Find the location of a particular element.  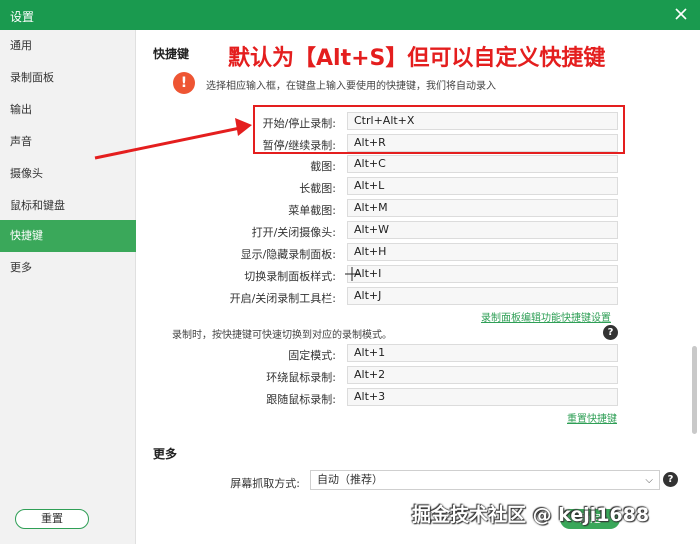

mode-label-fixed: 固定模式: is located at coordinates (312, 355).